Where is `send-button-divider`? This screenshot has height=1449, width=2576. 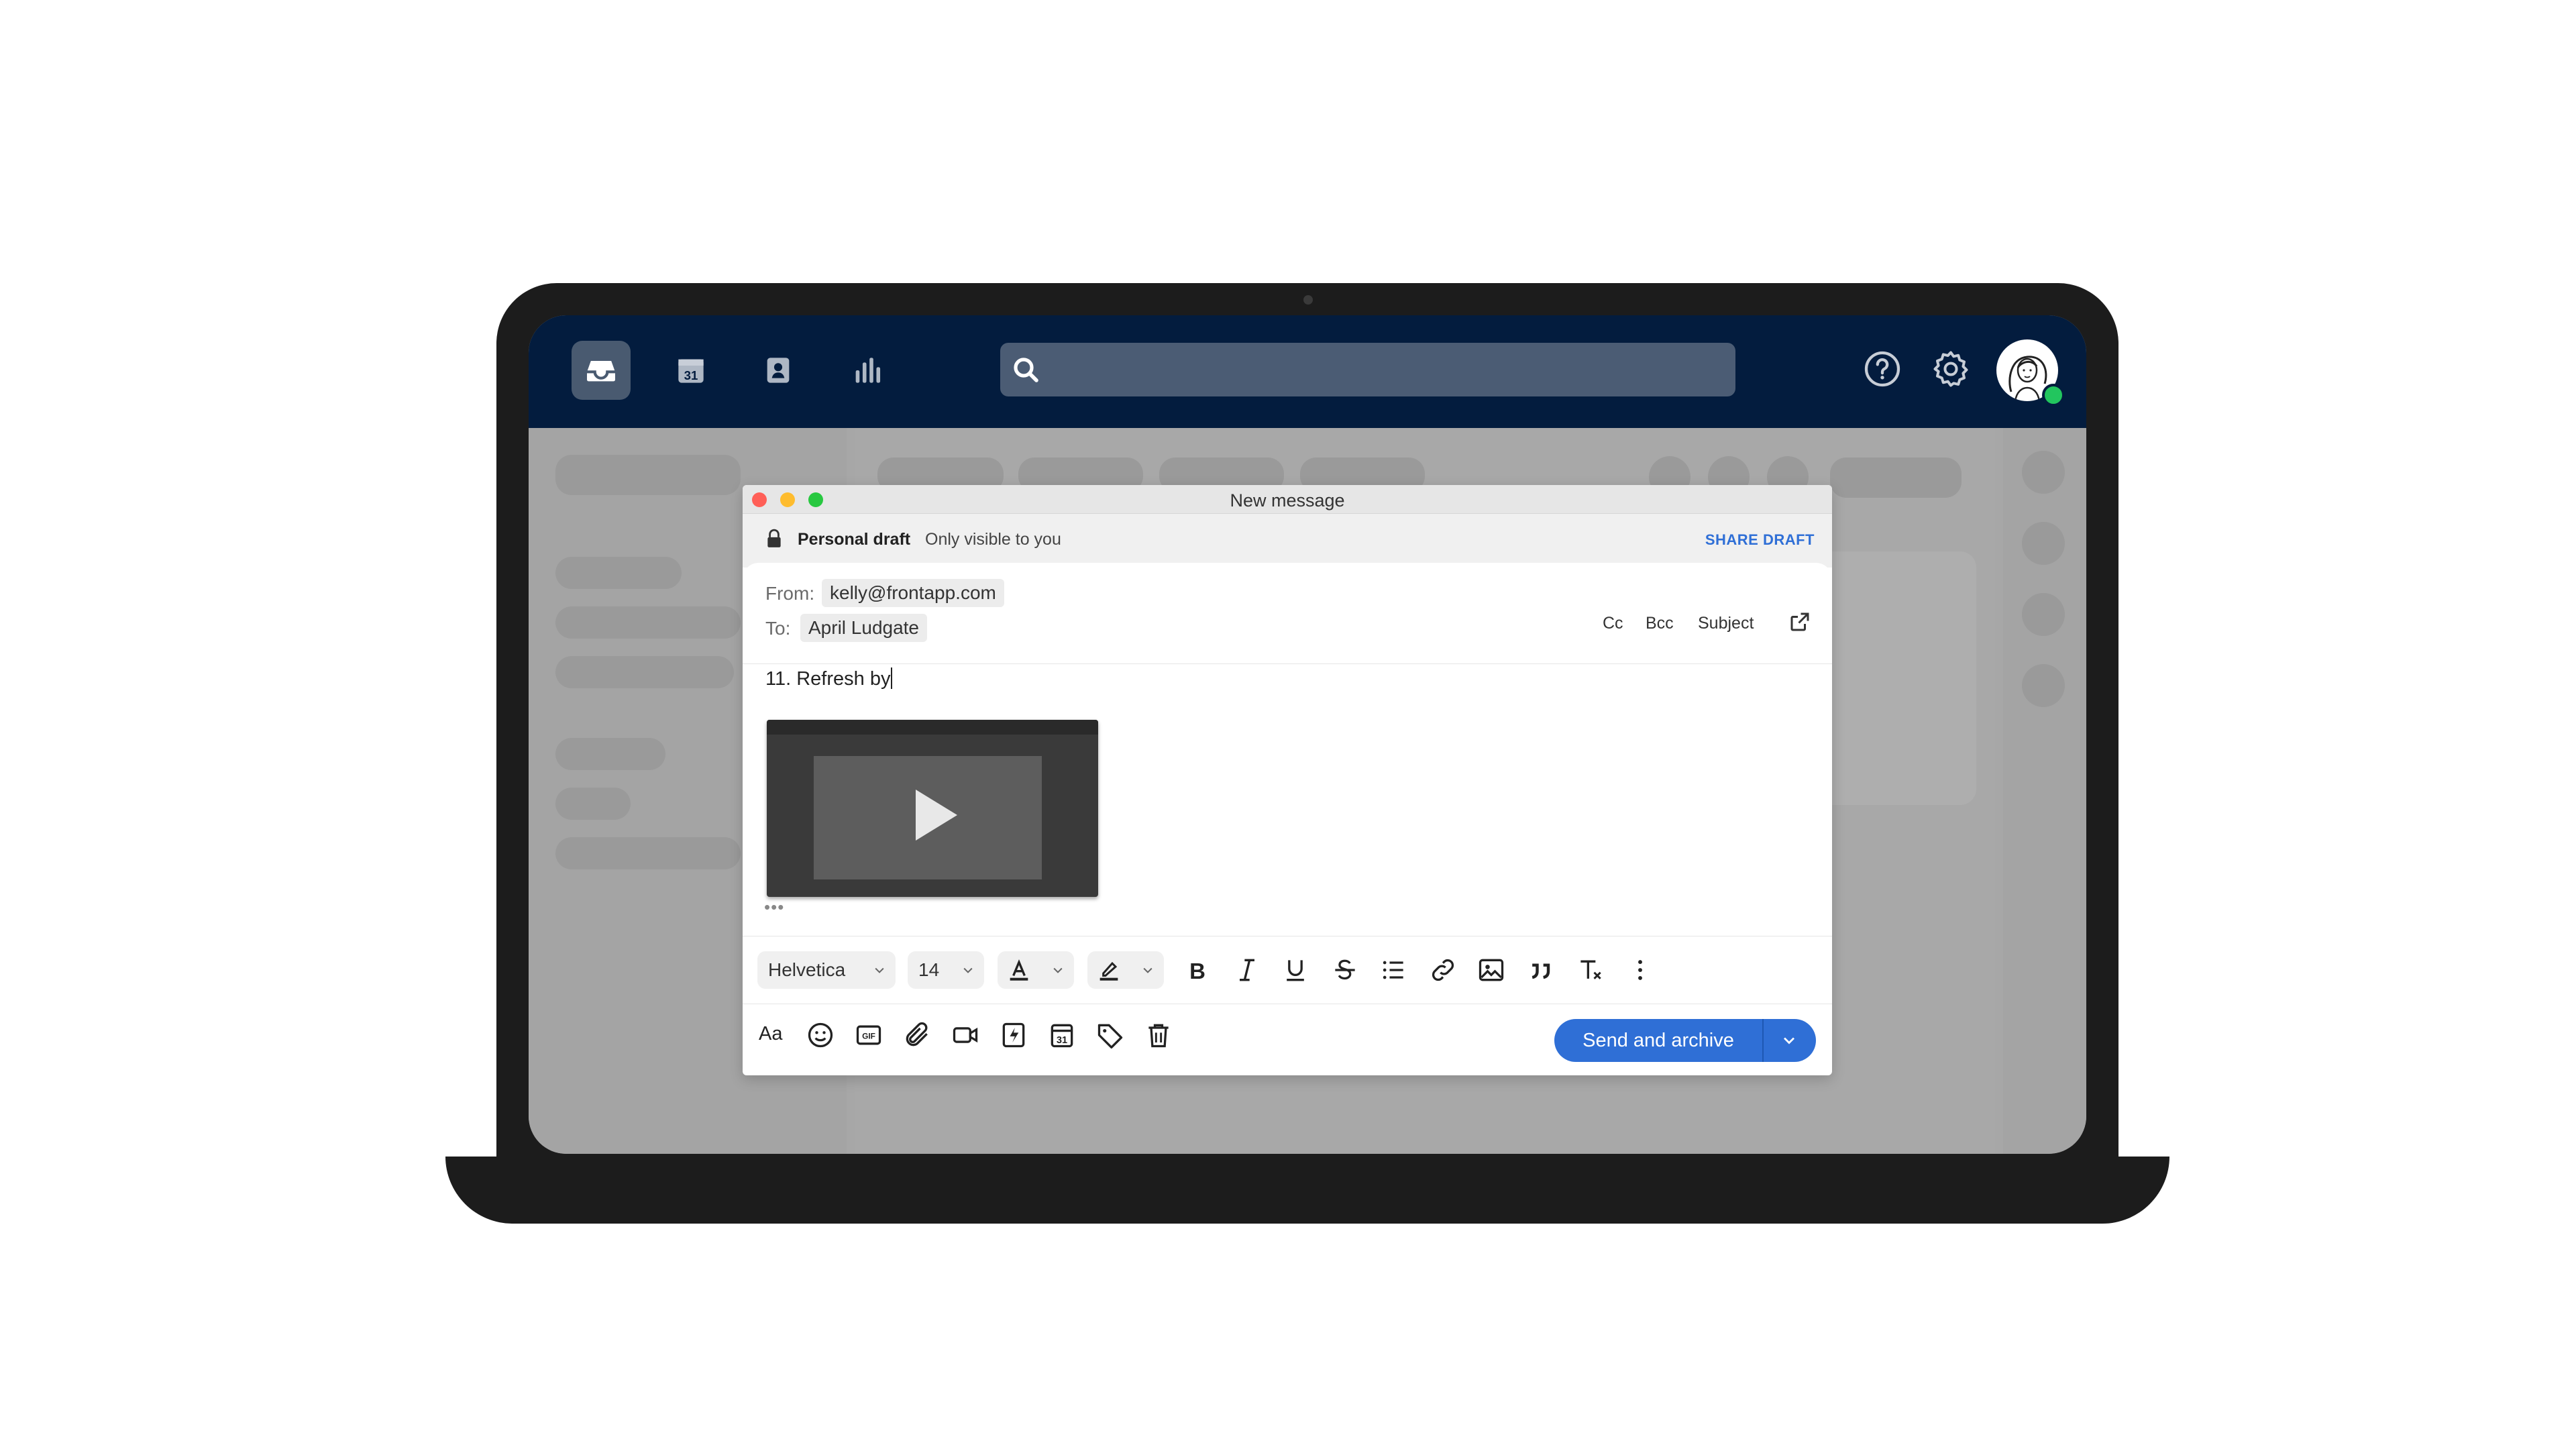 send-button-divider is located at coordinates (1763, 1040).